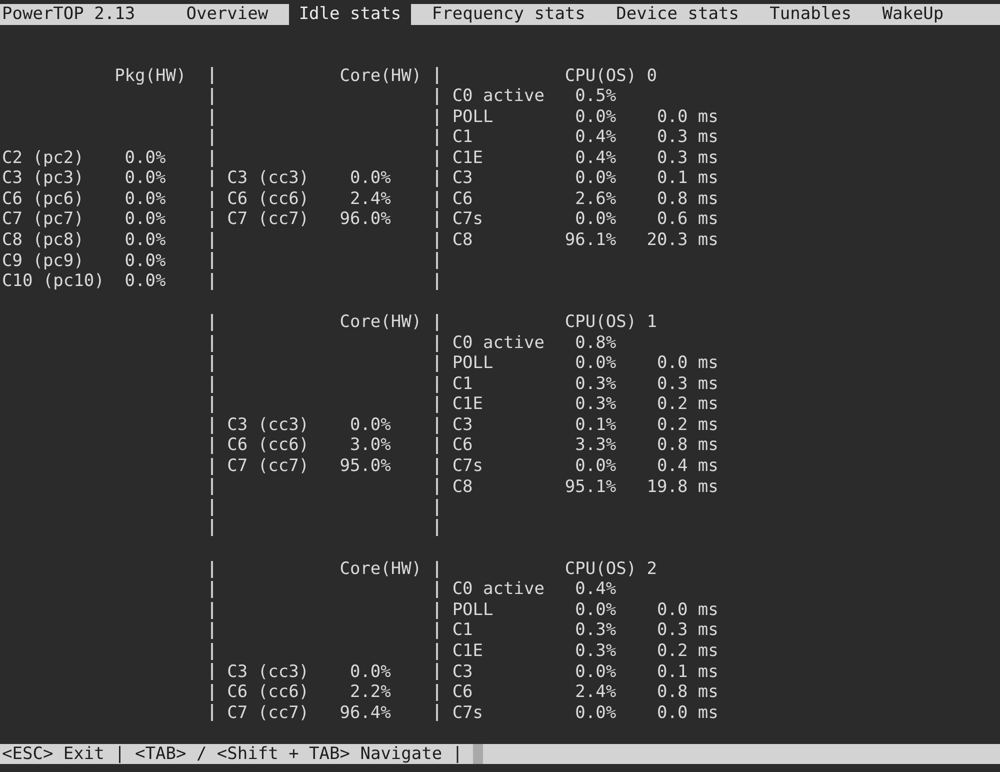  Describe the element at coordinates (365, 713) in the screenshot. I see `core-residency-percent: 96.4%` at that location.